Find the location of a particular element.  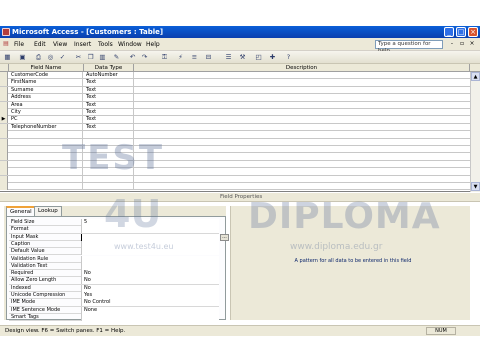

help-icon: ? is located at coordinates (288, 57).